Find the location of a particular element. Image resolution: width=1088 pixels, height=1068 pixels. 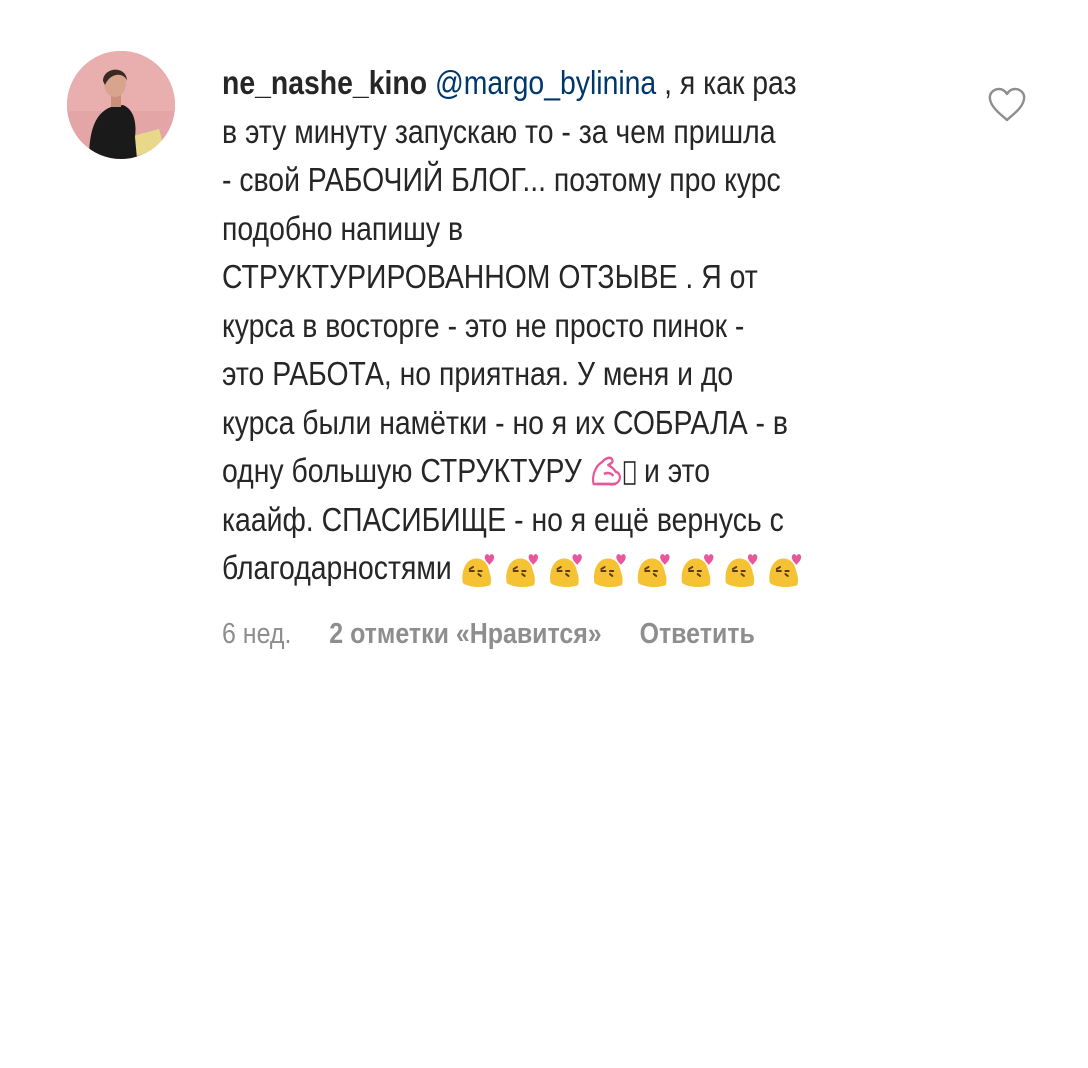

flexed-biceps-icon is located at coordinates (606, 477).